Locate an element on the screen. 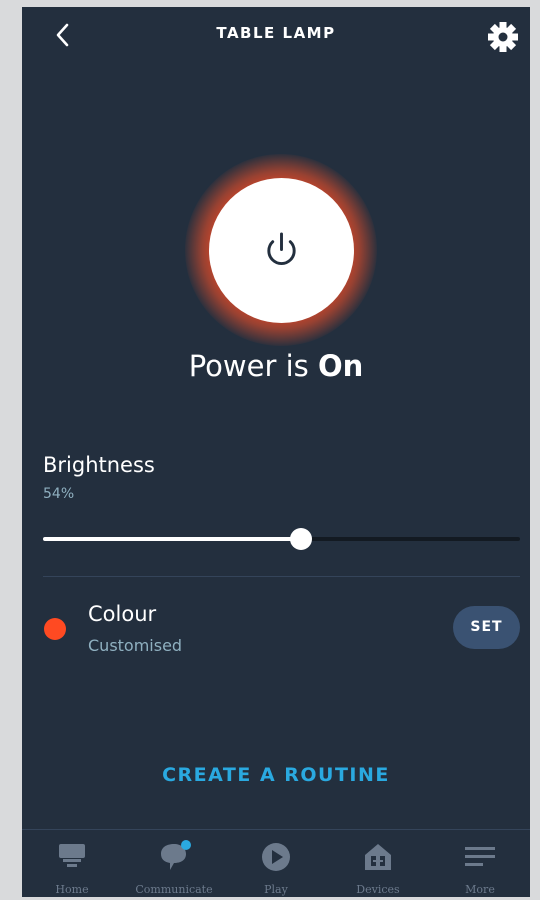 This screenshot has width=540, height=900. colour-swatch is located at coordinates (55, 629).